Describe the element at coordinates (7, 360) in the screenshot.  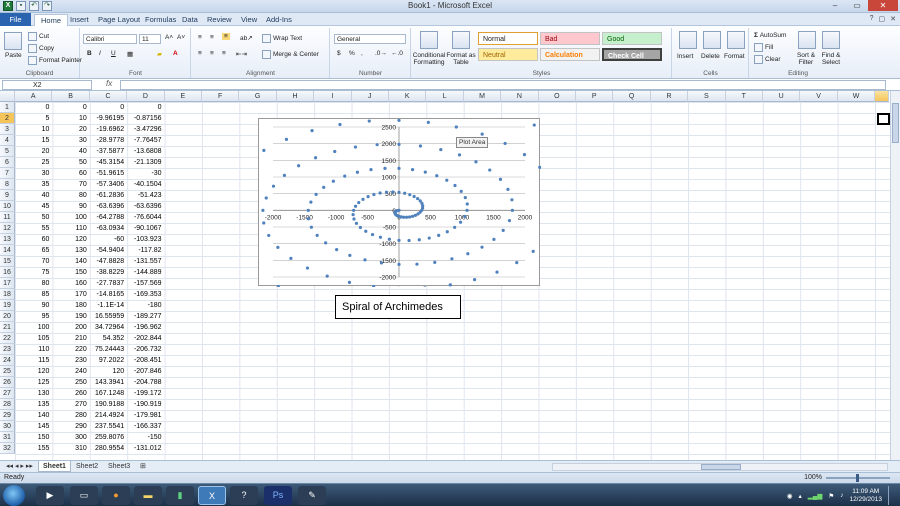
I see `row-header-24: 24` at that location.